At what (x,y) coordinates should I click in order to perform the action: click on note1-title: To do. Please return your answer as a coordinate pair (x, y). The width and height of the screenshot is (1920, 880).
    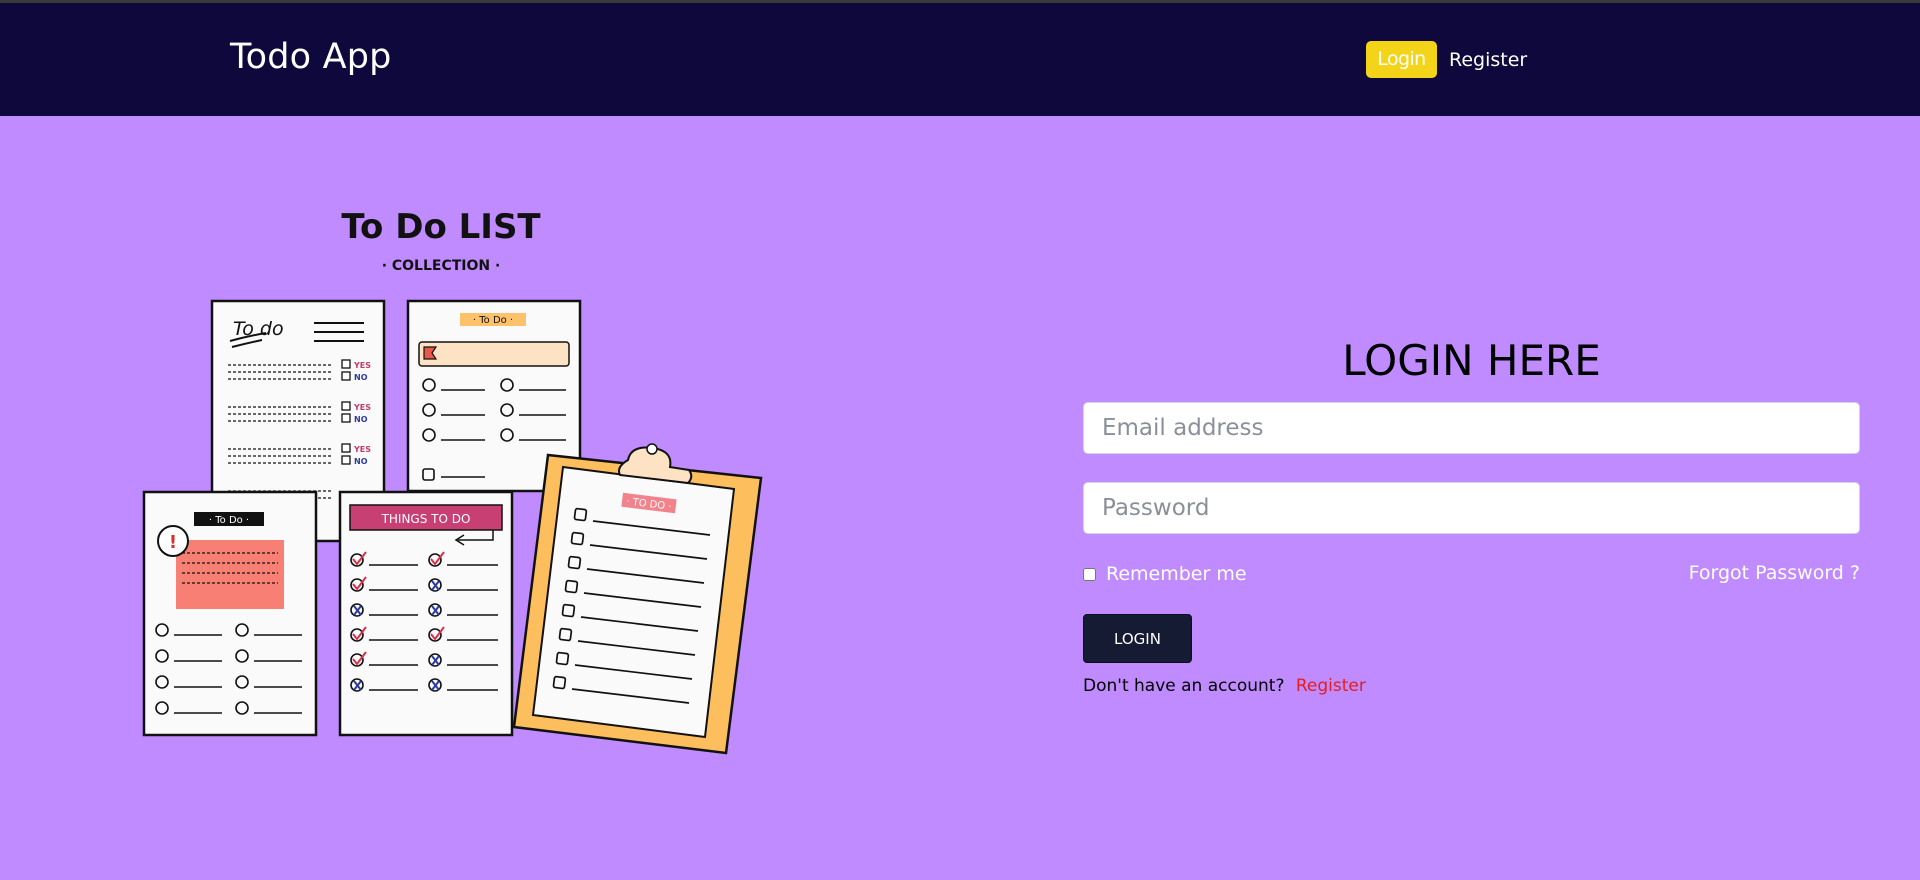
    Looking at the image, I should click on (258, 329).